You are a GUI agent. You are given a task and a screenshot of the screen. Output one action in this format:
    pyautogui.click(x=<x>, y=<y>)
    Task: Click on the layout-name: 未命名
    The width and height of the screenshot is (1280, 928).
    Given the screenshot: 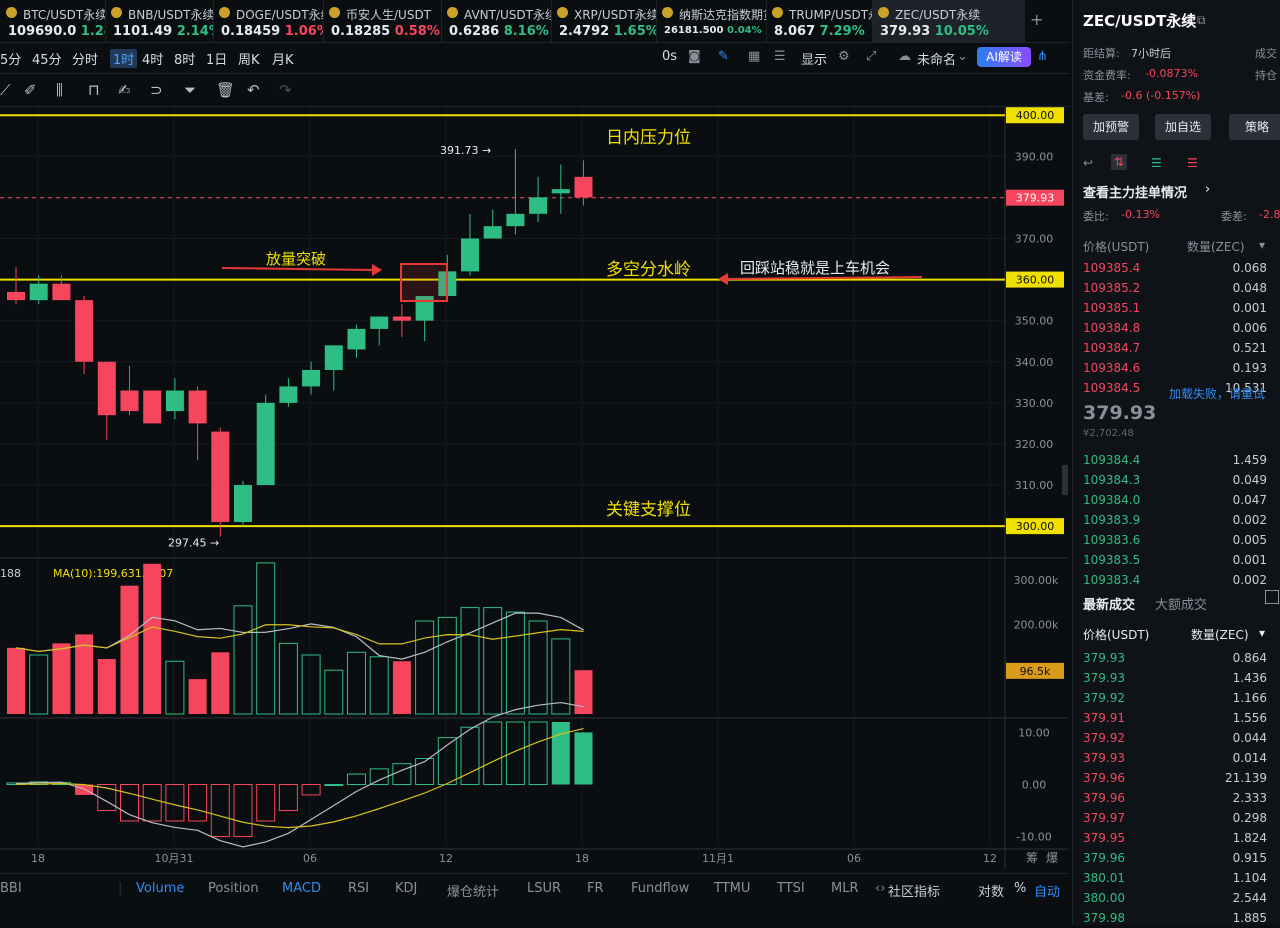 What is the action you would take?
    pyautogui.click(x=936, y=58)
    